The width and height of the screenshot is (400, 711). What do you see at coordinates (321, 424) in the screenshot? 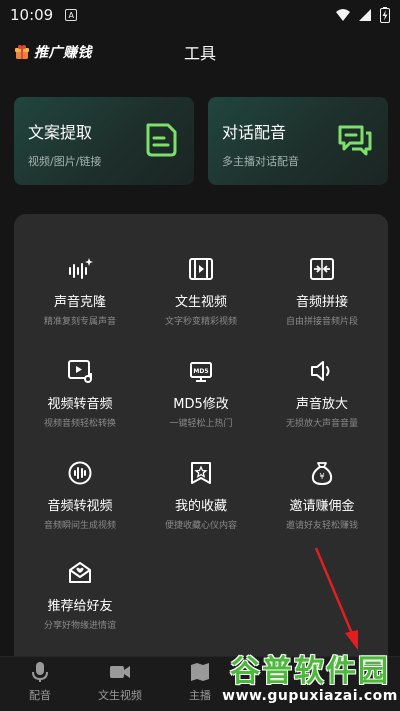
I see `tool-desc: 无损放大声音音量` at bounding box center [321, 424].